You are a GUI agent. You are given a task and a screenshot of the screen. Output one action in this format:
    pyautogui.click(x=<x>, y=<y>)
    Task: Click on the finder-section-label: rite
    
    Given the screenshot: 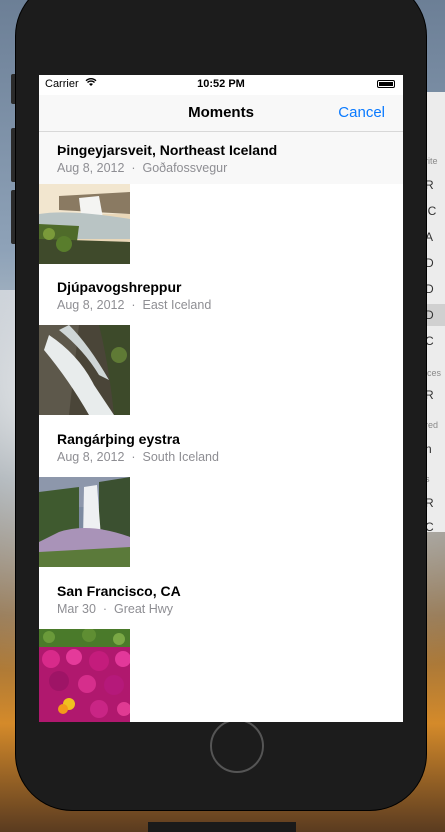 What is the action you would take?
    pyautogui.click(x=431, y=161)
    